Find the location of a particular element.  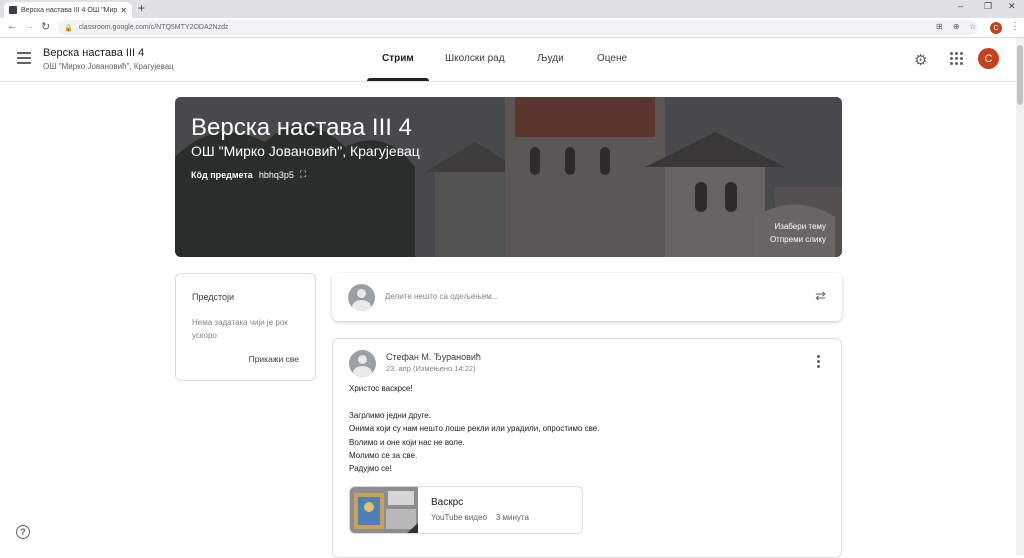

class-code-label: Кôд предмета is located at coordinates (222, 174).